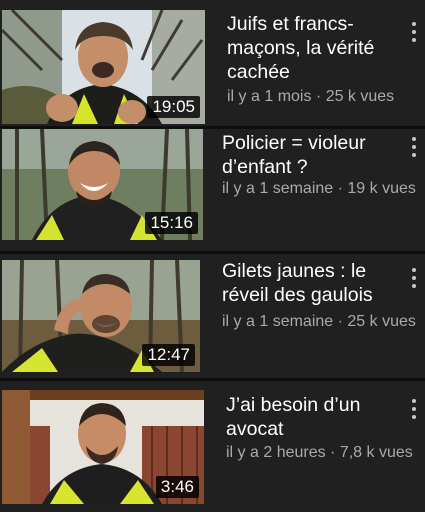  I want to click on video-duration: 15:16, so click(171, 223).